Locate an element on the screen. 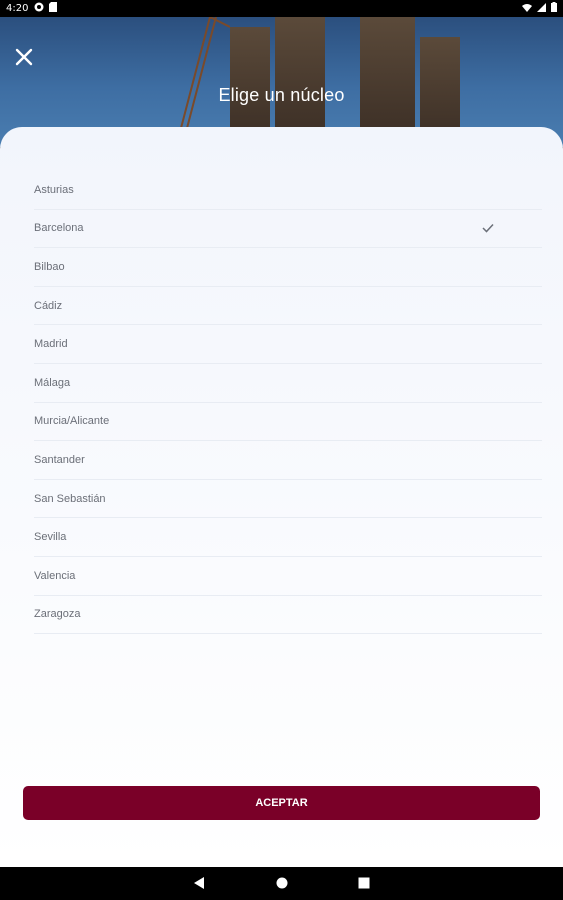  list-item: Barcelona is located at coordinates (288, 229).